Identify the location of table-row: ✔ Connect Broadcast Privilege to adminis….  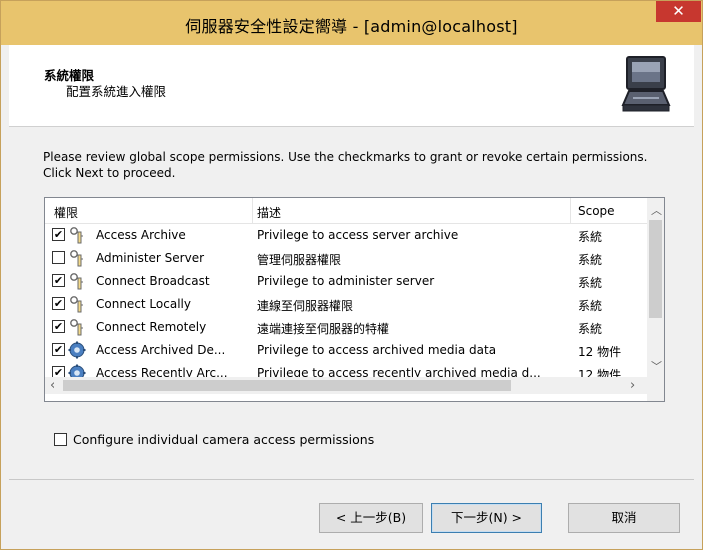
(346, 281).